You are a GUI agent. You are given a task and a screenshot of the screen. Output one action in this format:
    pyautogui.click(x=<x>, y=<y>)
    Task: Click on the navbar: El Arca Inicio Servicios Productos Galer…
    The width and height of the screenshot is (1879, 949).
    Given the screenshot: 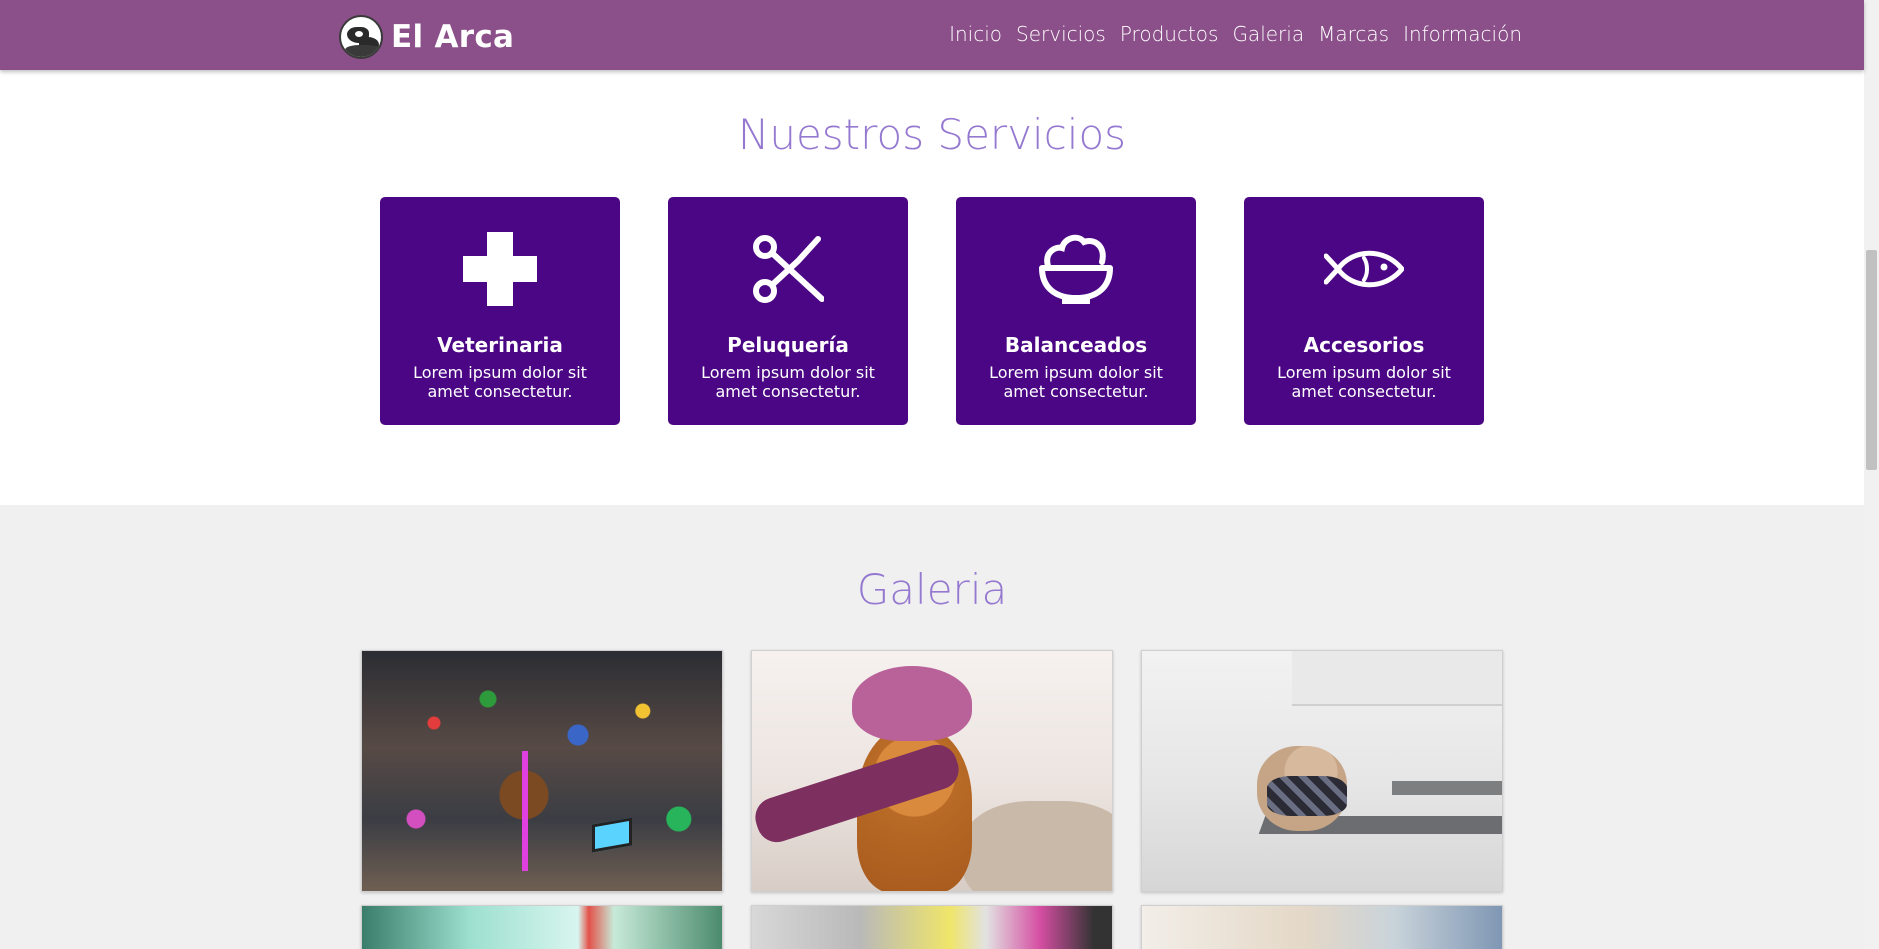 What is the action you would take?
    pyautogui.click(x=932, y=35)
    